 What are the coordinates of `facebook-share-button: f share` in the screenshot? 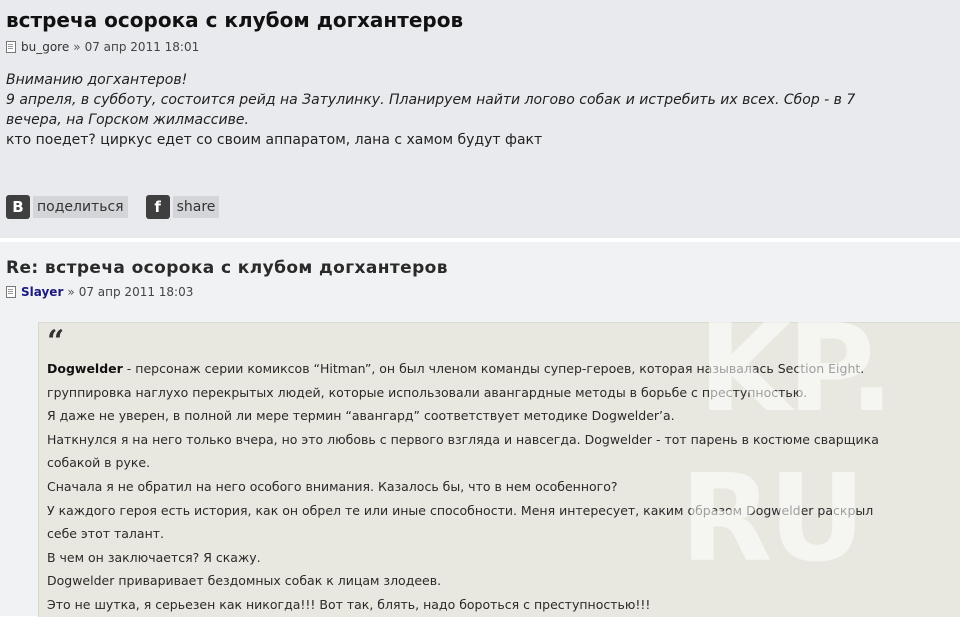 It's located at (182, 207).